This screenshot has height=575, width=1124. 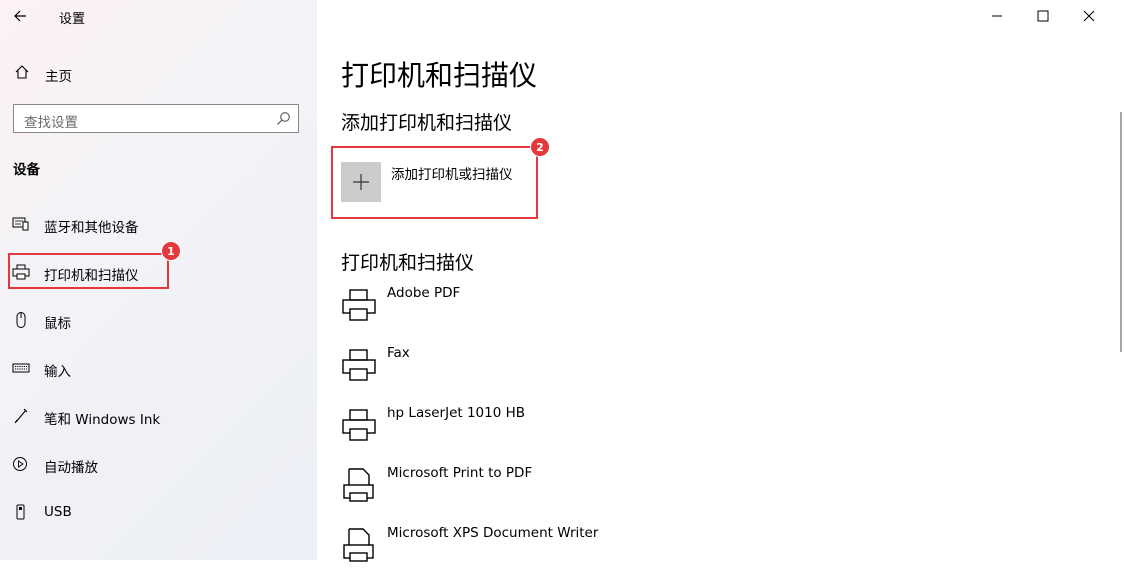 I want to click on sidebar-item-pen: 笔和 Windows Ink, so click(x=130, y=416).